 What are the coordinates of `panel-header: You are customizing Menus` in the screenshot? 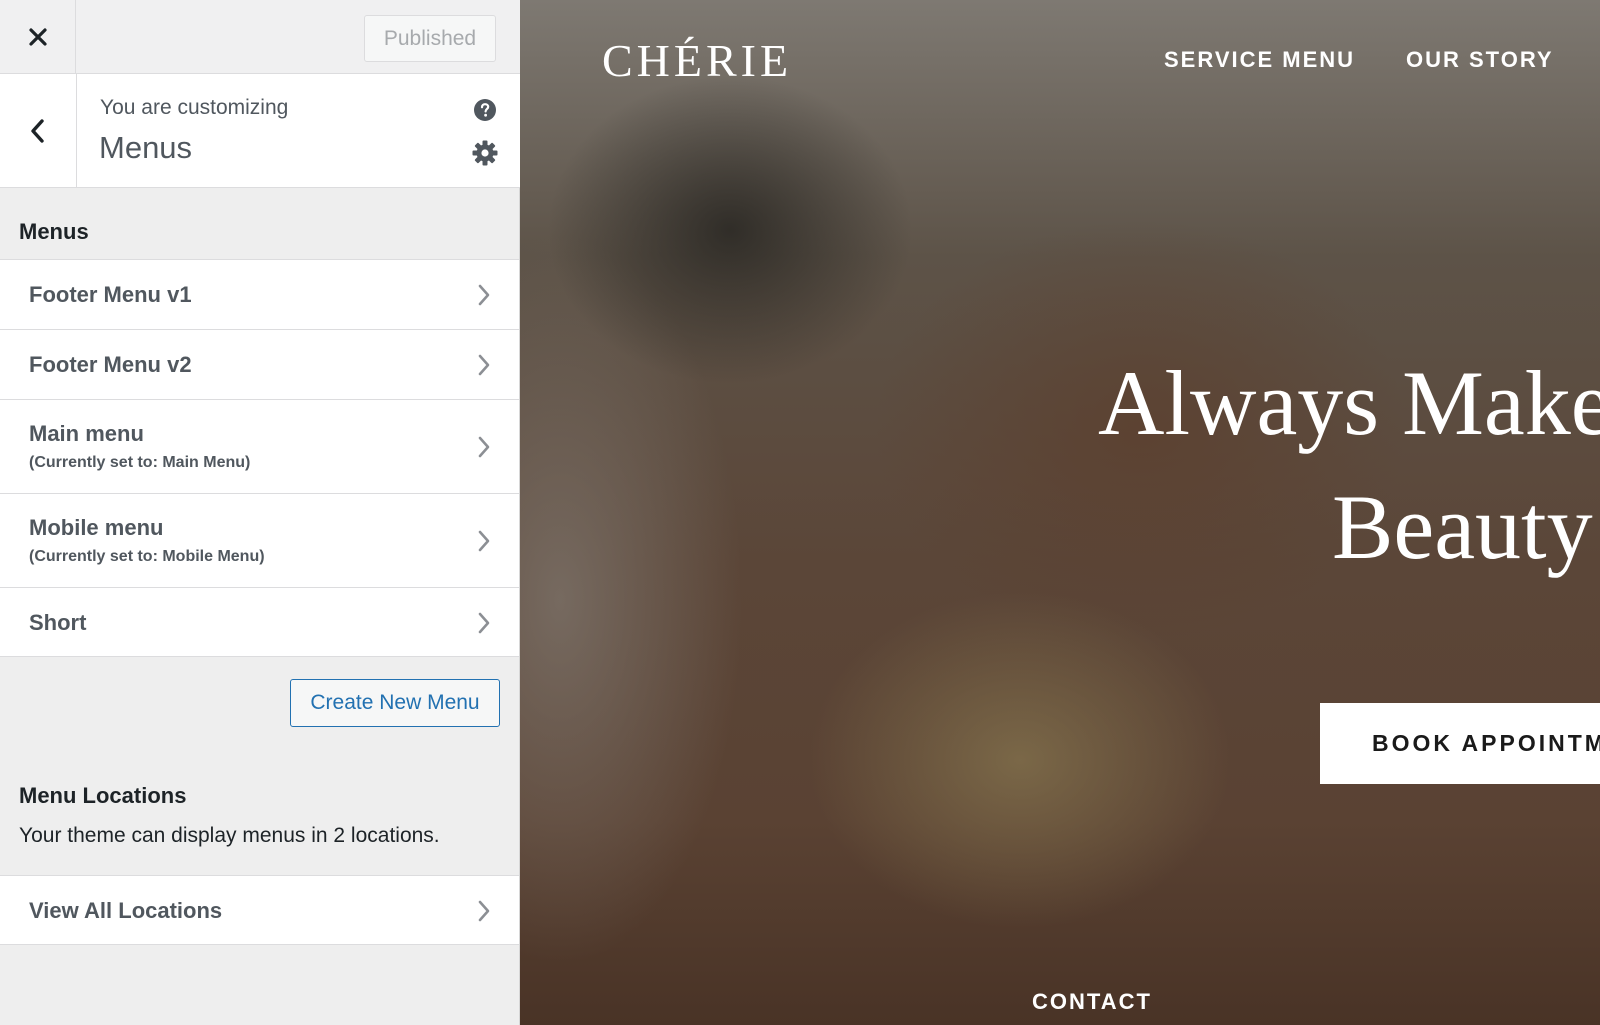 It's located at (260, 131).